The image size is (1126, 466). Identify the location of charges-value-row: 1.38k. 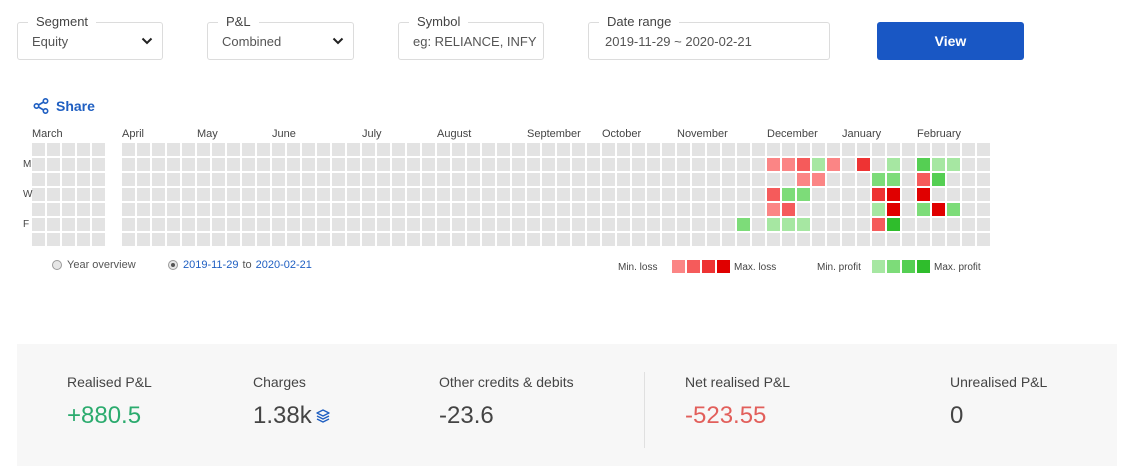
(291, 416).